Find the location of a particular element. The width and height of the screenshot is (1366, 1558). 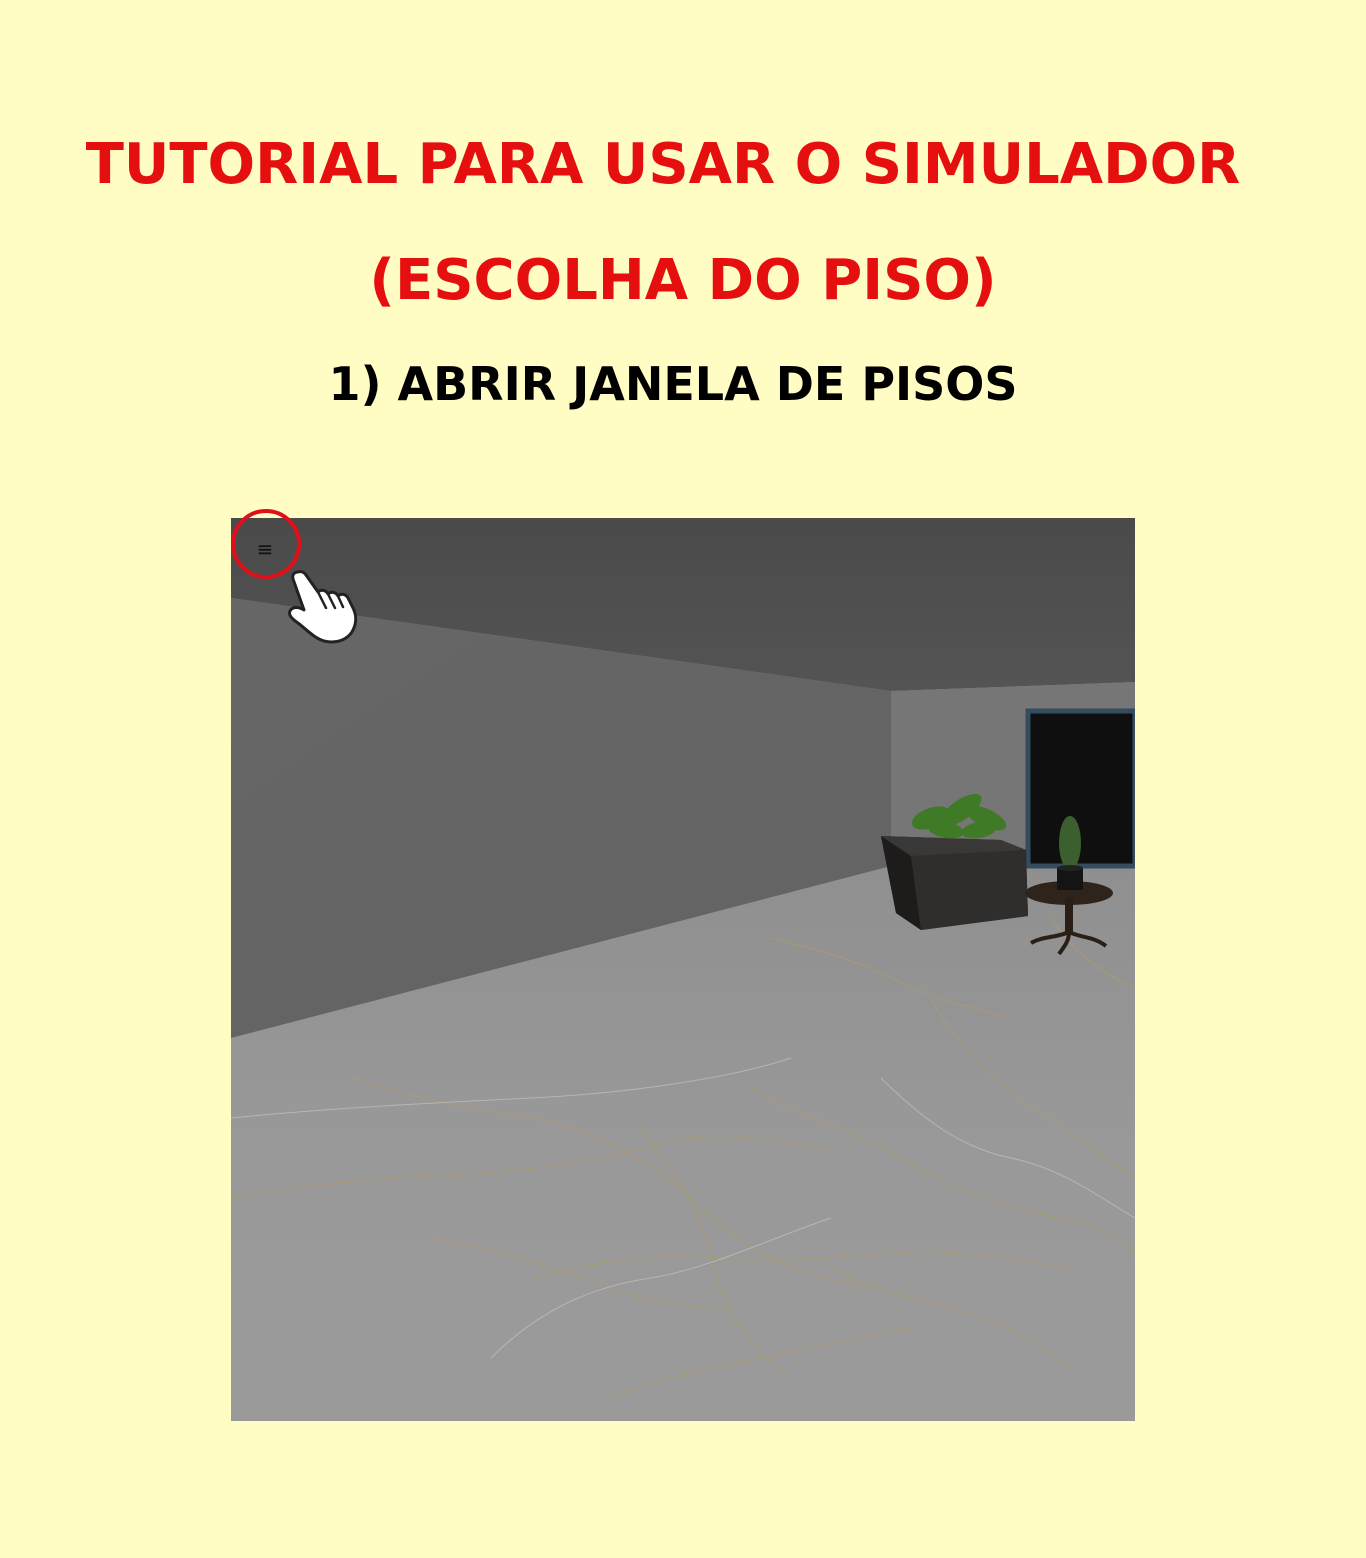

tutorial-title: TUTORIAL PARA USAR O SIMULADOR is located at coordinates (663, 164).